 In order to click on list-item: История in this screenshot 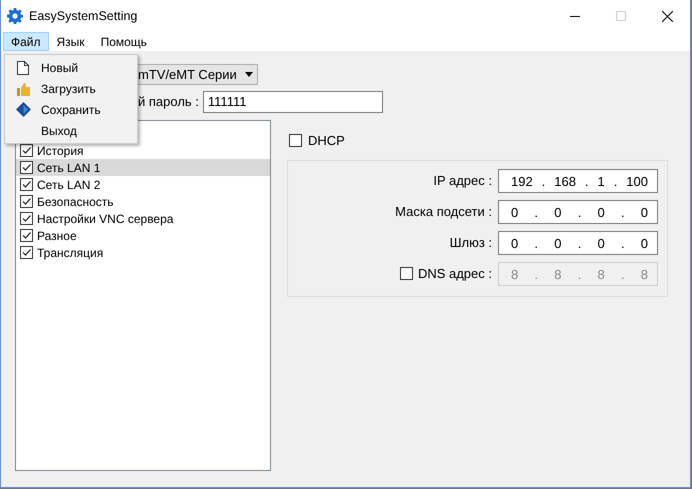, I will do `click(143, 150)`.